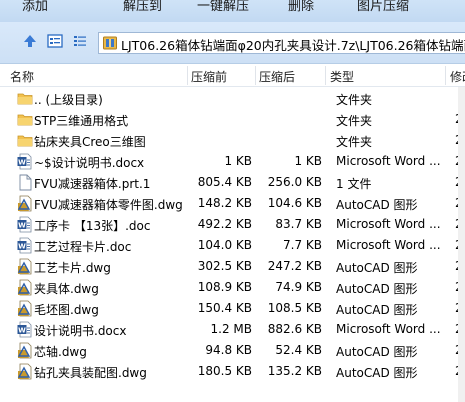 The height and width of the screenshot is (402, 465). I want to click on column-size: 压缩前, so click(209, 76).